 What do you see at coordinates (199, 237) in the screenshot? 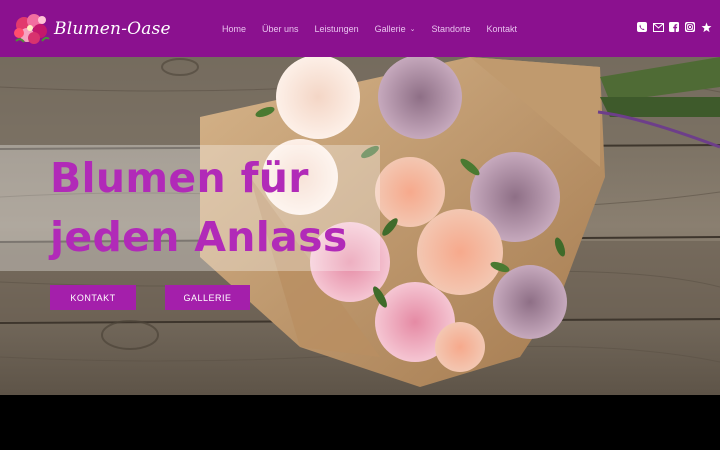
I see `hero-title-line-2: jeden Anlass` at bounding box center [199, 237].